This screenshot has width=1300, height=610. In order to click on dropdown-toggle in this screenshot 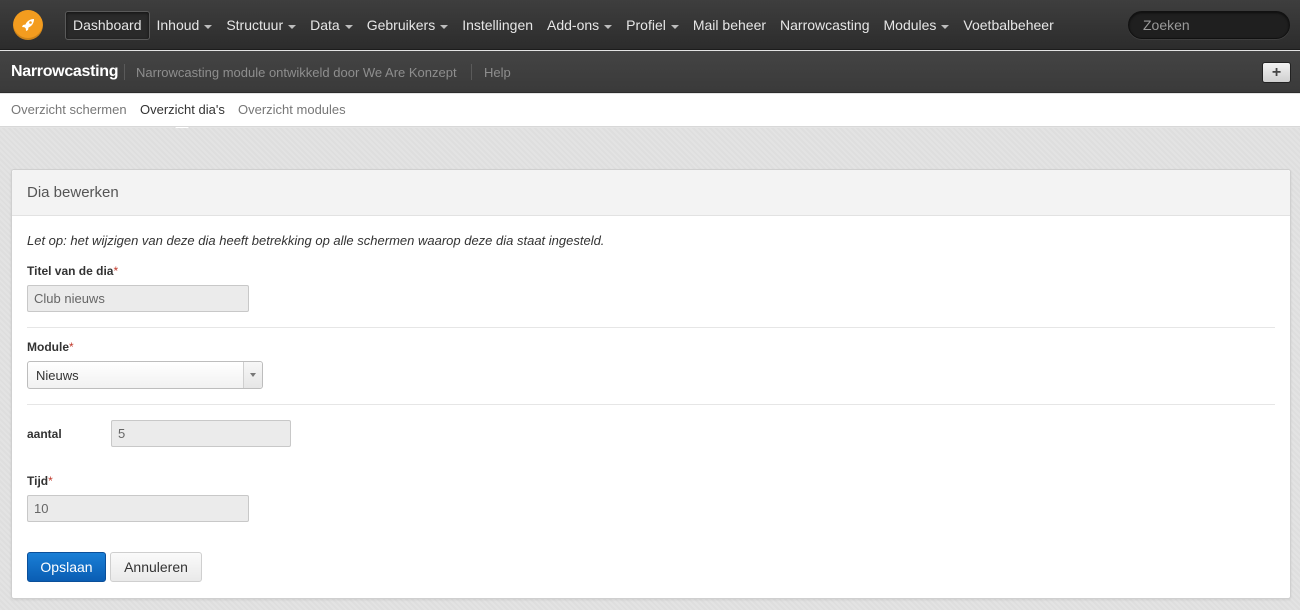, I will do `click(252, 375)`.